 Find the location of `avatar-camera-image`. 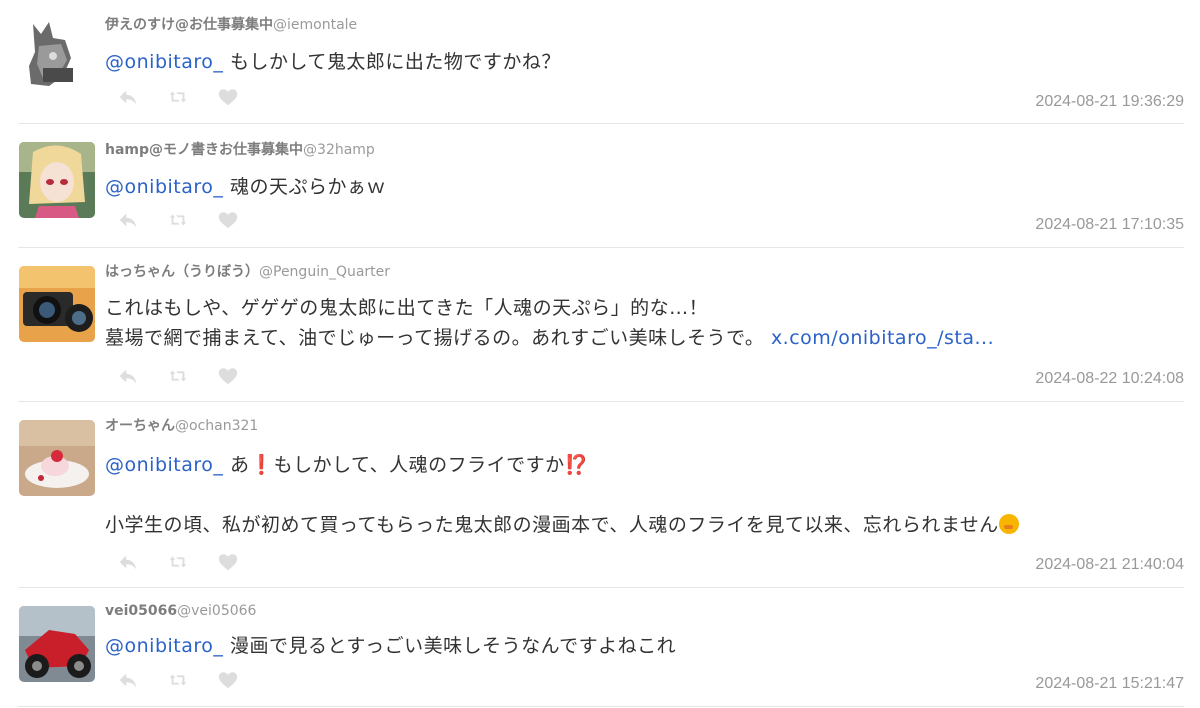

avatar-camera-image is located at coordinates (57, 304).